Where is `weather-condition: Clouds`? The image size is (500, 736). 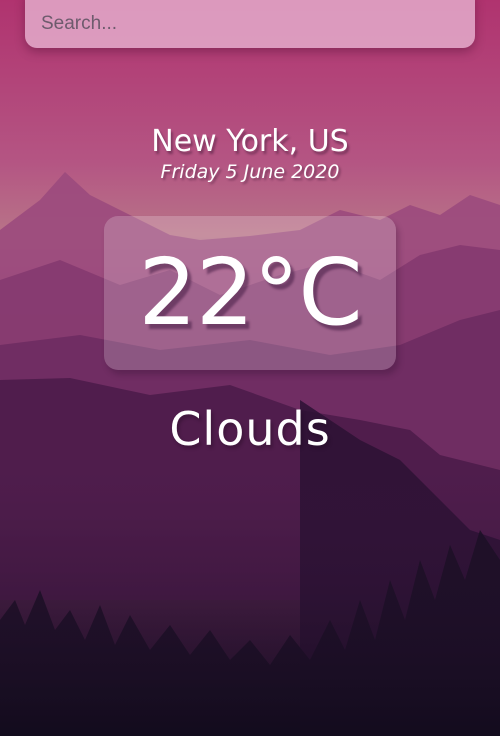 weather-condition: Clouds is located at coordinates (250, 429).